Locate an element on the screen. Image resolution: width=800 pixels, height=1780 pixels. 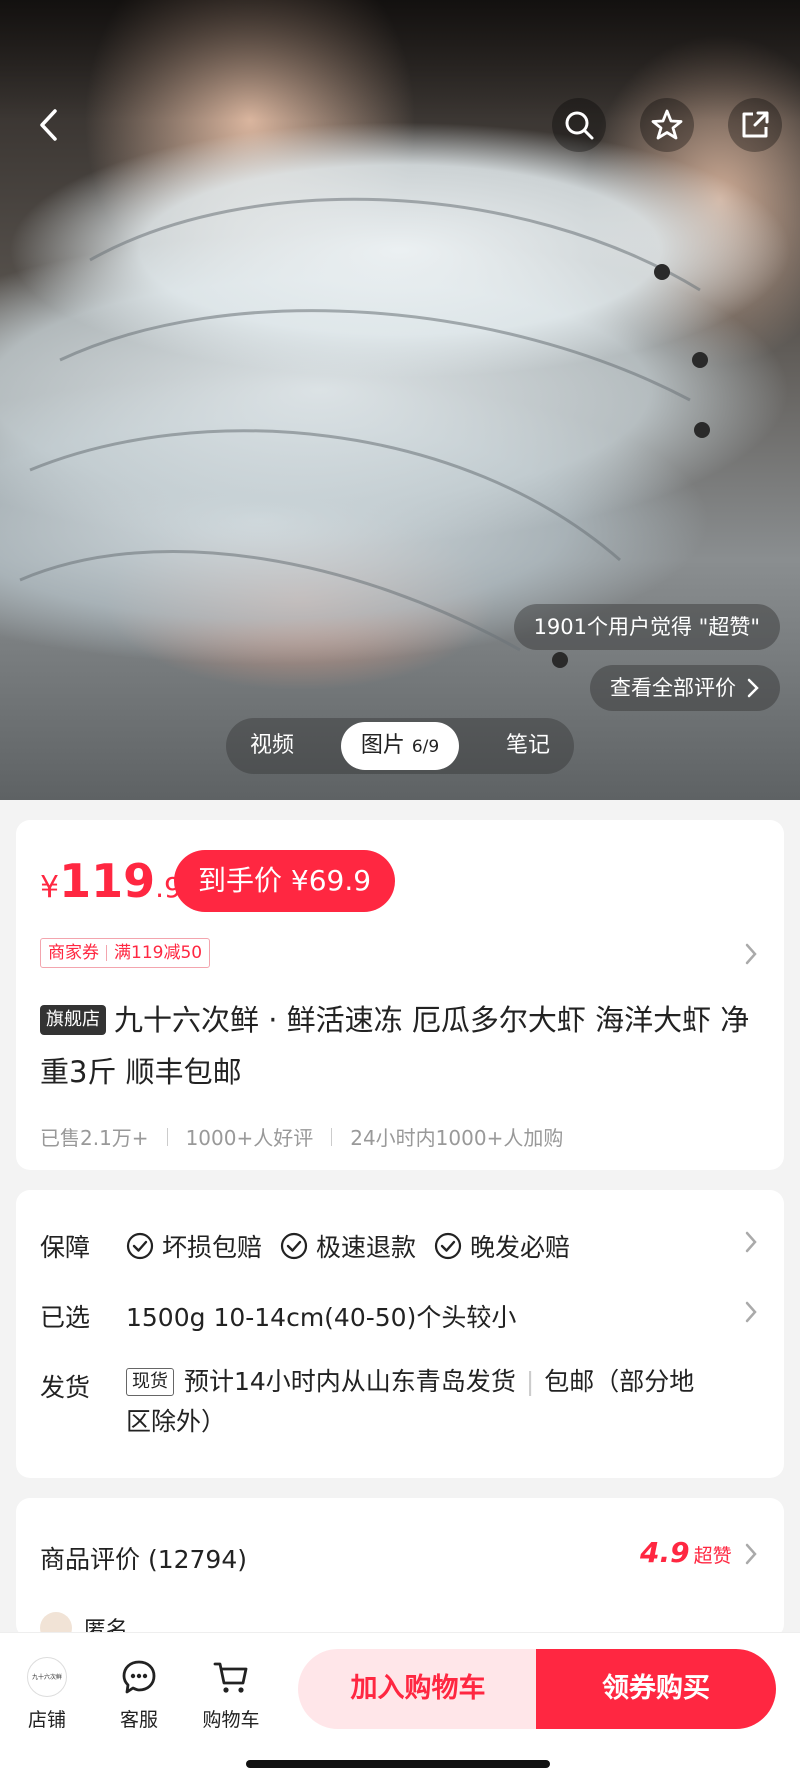
home-indicator is located at coordinates (398, 1764).